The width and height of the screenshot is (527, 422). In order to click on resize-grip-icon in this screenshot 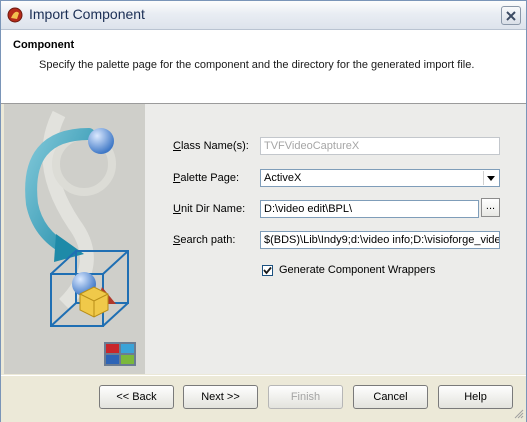, I will do `click(519, 414)`.